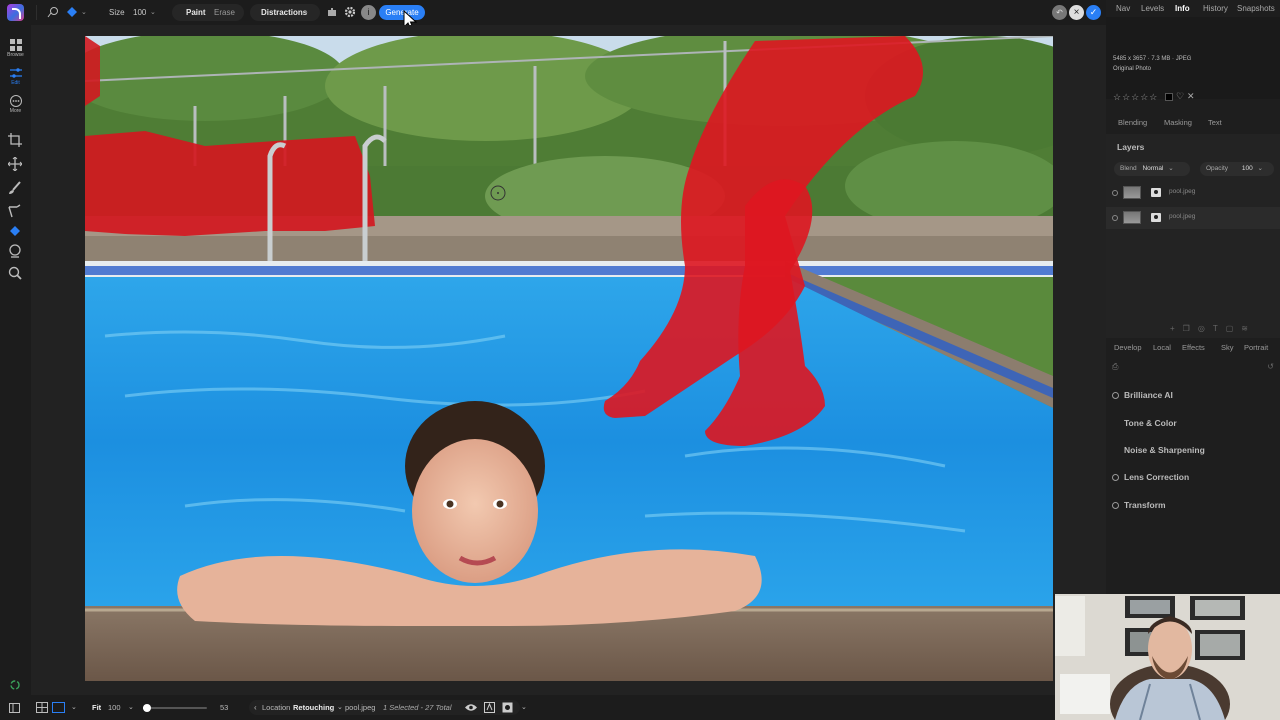  I want to click on blend-mode-dropdown: Blend Normal ⌄, so click(1152, 169).